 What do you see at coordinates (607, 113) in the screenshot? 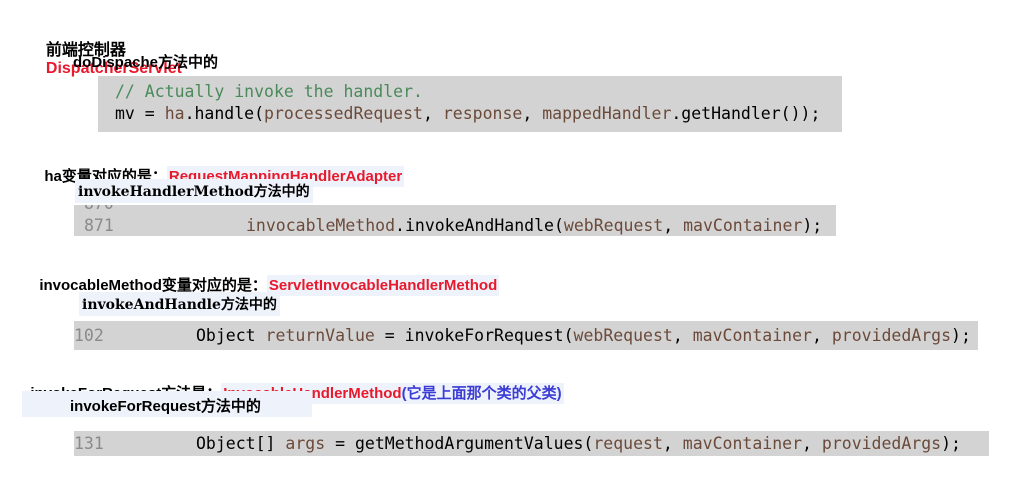
I see `code-token: mappedHandler` at bounding box center [607, 113].